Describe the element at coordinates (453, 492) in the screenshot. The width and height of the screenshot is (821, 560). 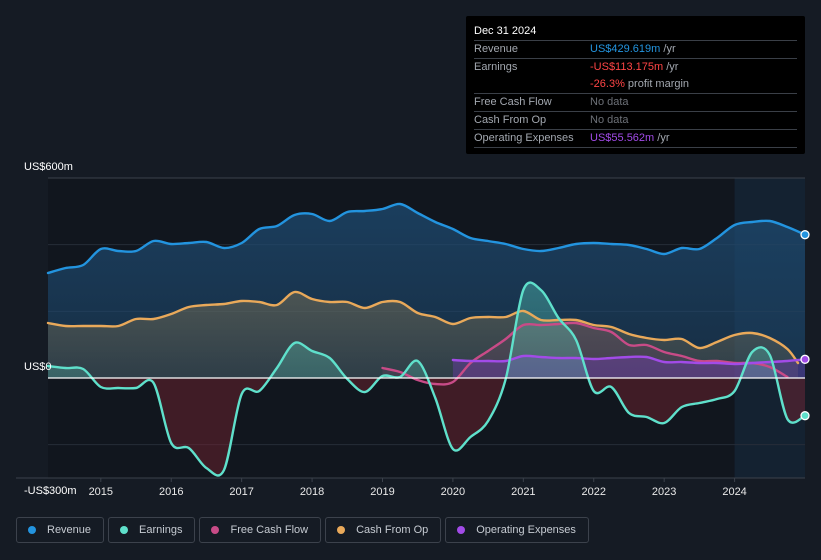
I see `x-tick-label: 2020` at that location.